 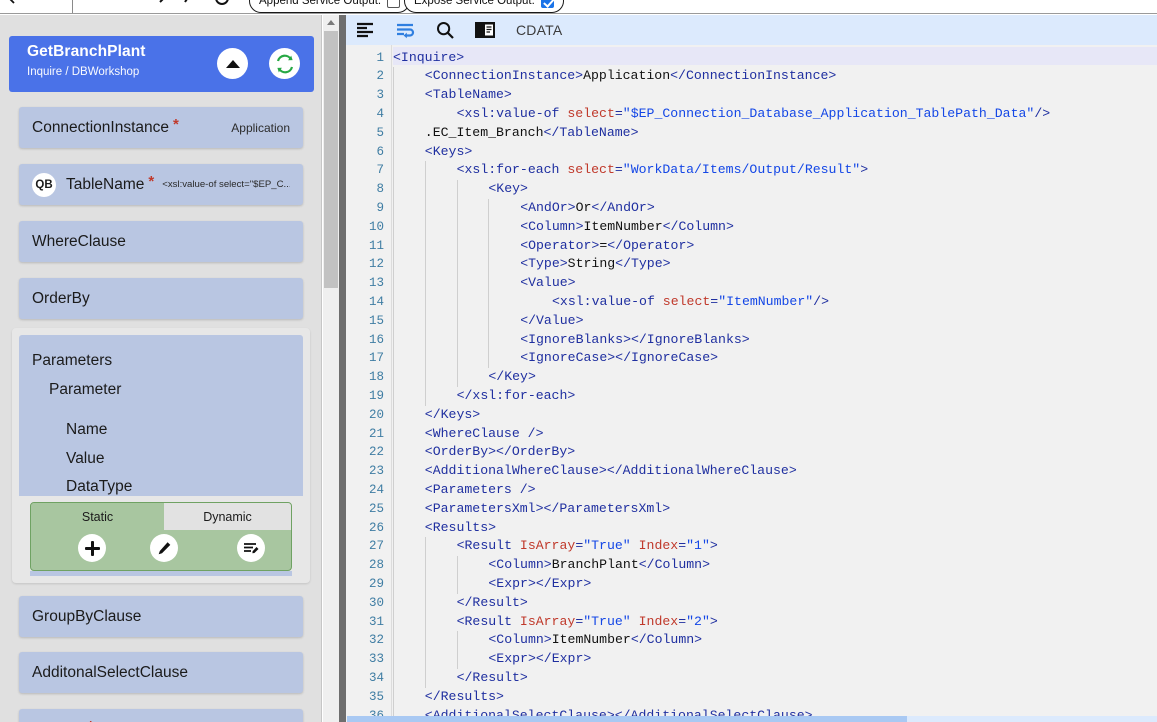 What do you see at coordinates (97, 516) in the screenshot?
I see `tab-static: Static` at bounding box center [97, 516].